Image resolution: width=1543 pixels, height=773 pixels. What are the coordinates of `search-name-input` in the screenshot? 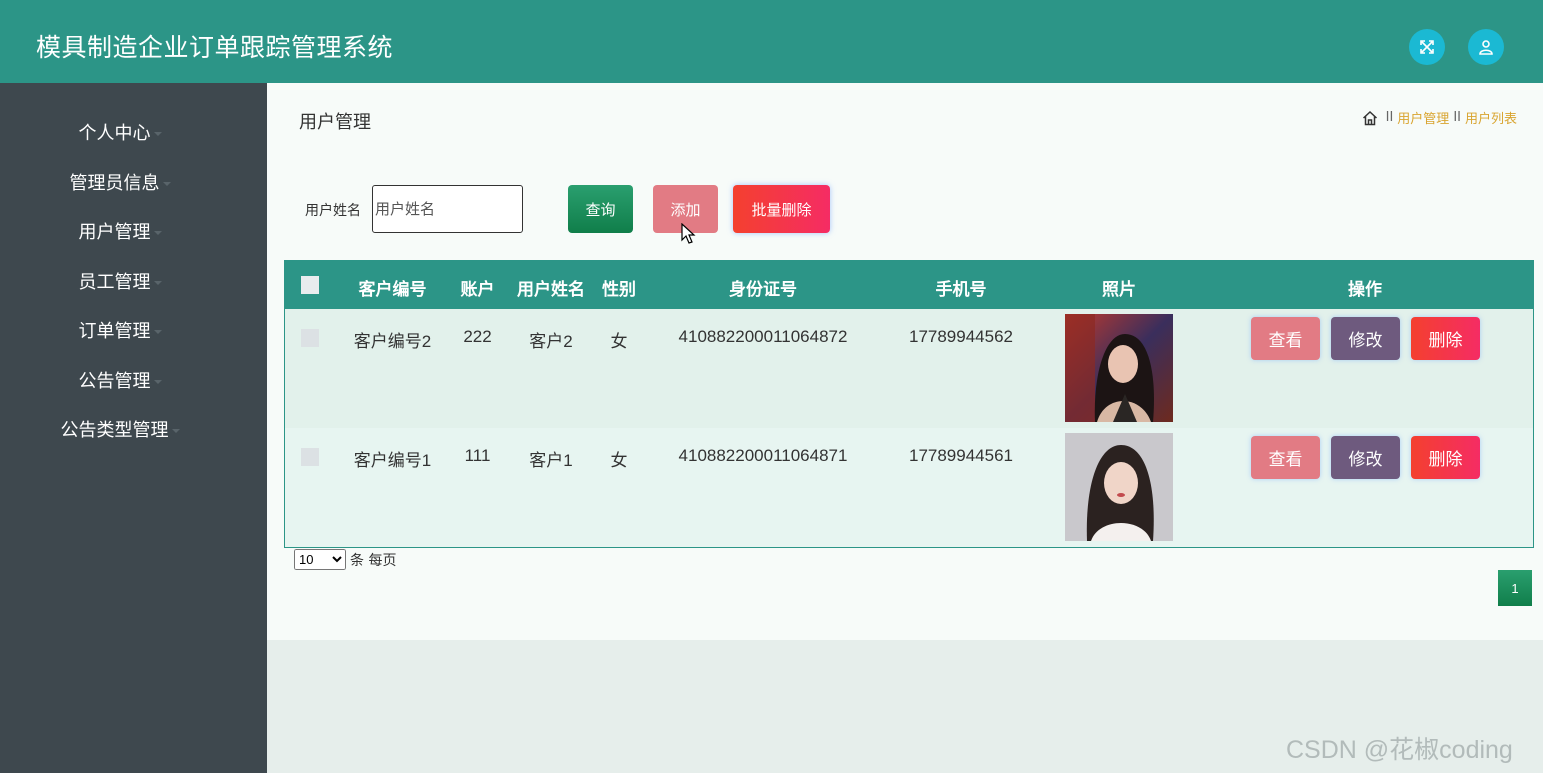 It's located at (447, 209).